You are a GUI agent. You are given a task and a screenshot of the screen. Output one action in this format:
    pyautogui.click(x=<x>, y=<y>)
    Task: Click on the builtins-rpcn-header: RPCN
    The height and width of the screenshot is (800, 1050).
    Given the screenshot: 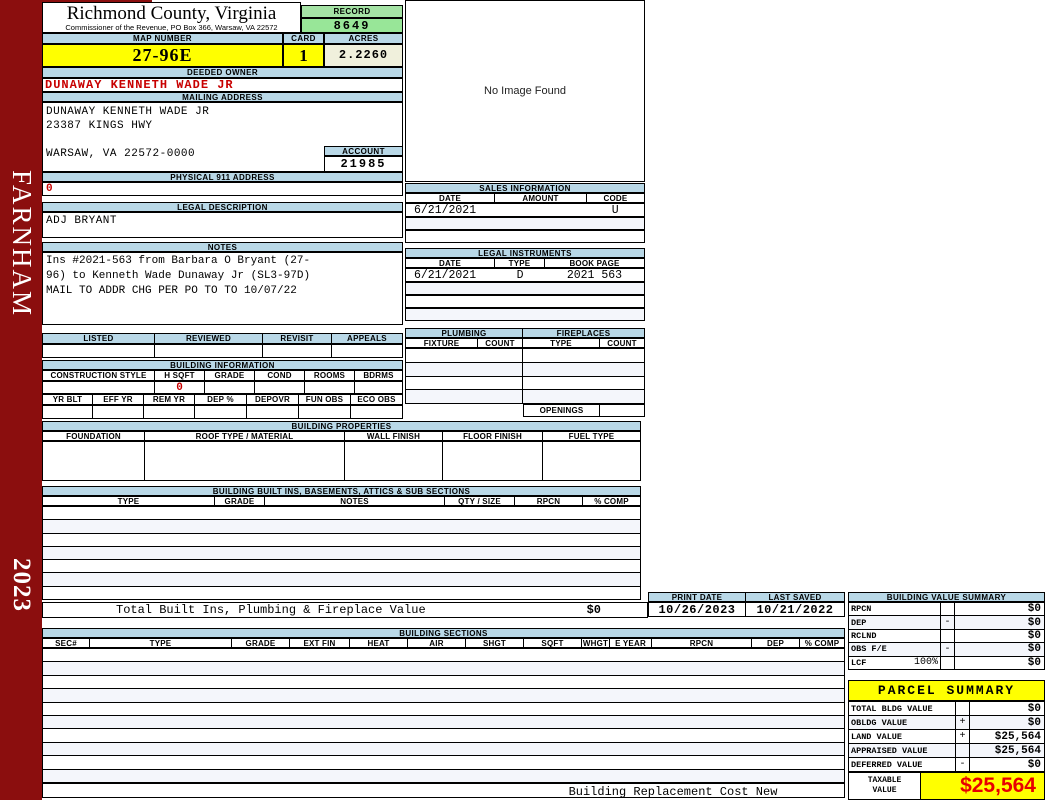 What is the action you would take?
    pyautogui.click(x=549, y=501)
    